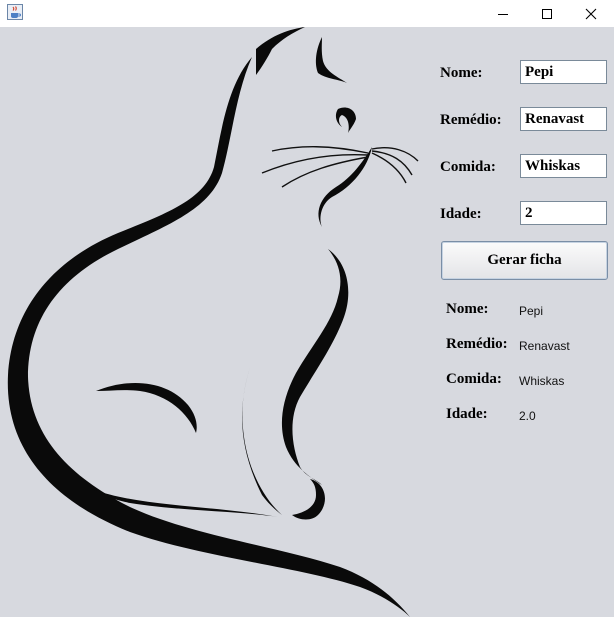 The image size is (614, 617). I want to click on result-remedio-label: Remédio:, so click(477, 344).